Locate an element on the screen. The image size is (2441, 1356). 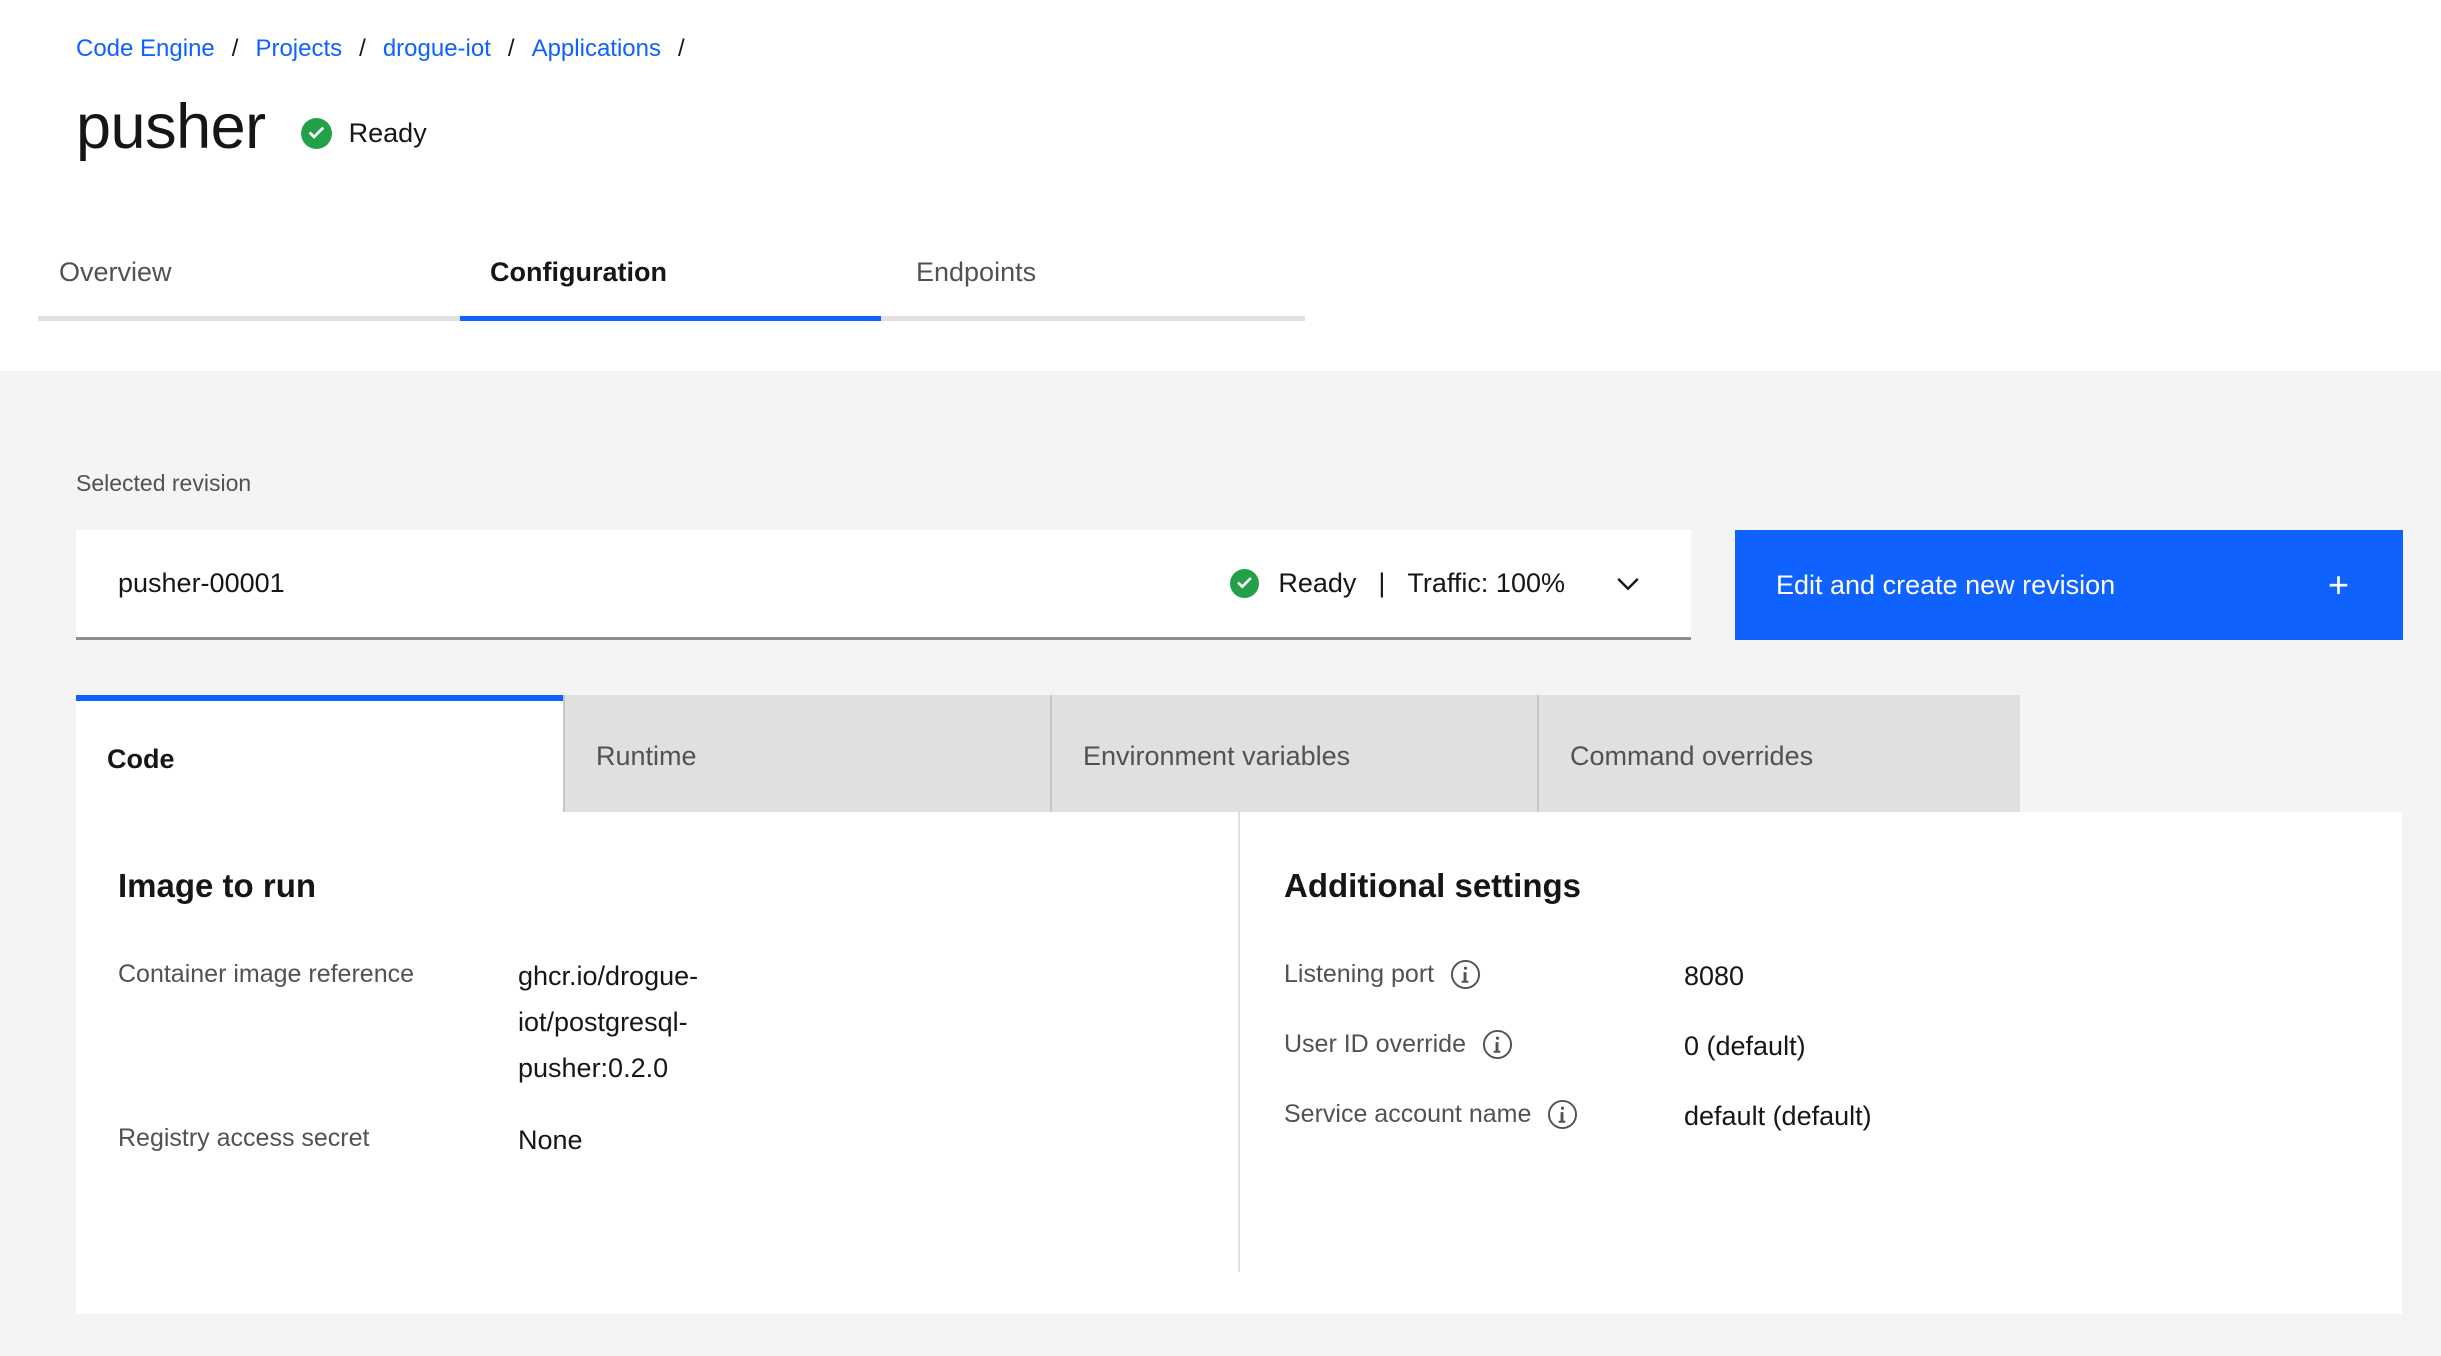
revision-traffic: Traffic: 100% is located at coordinates (1486, 583).